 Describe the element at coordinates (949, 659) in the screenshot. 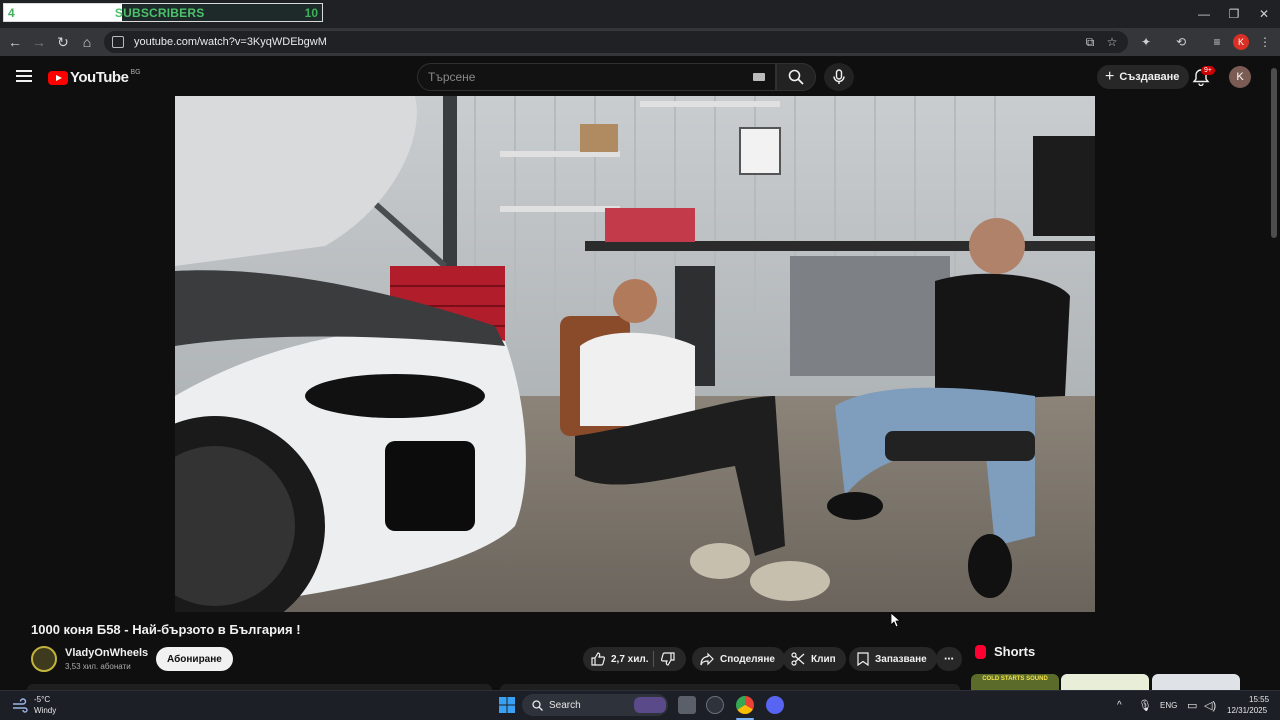

I see `more-actions-button: ⋯` at that location.